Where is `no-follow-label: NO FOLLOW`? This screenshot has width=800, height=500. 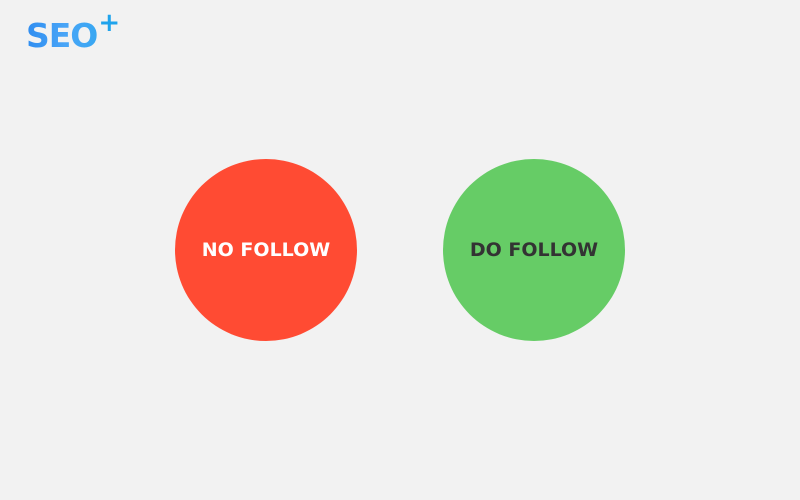 no-follow-label: NO FOLLOW is located at coordinates (266, 250).